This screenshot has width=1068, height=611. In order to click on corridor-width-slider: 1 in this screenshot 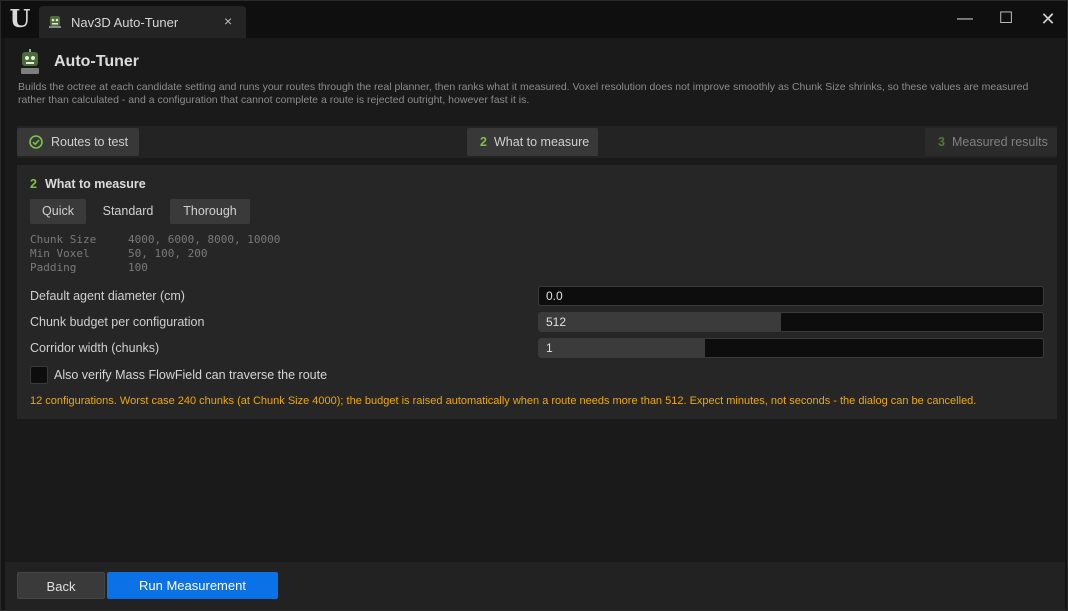, I will do `click(791, 348)`.